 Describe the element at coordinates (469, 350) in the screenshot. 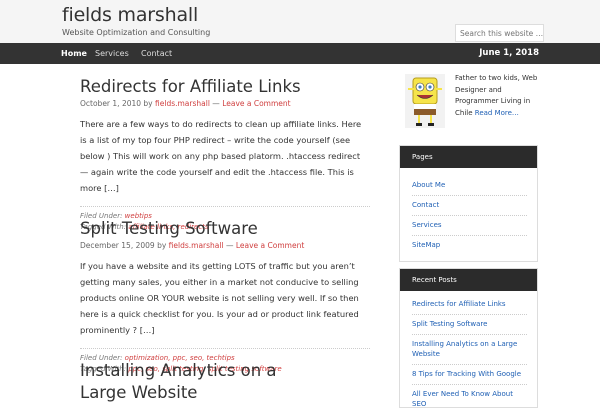

I see `recent-post-link: Installing Analytics on a Large Website` at that location.